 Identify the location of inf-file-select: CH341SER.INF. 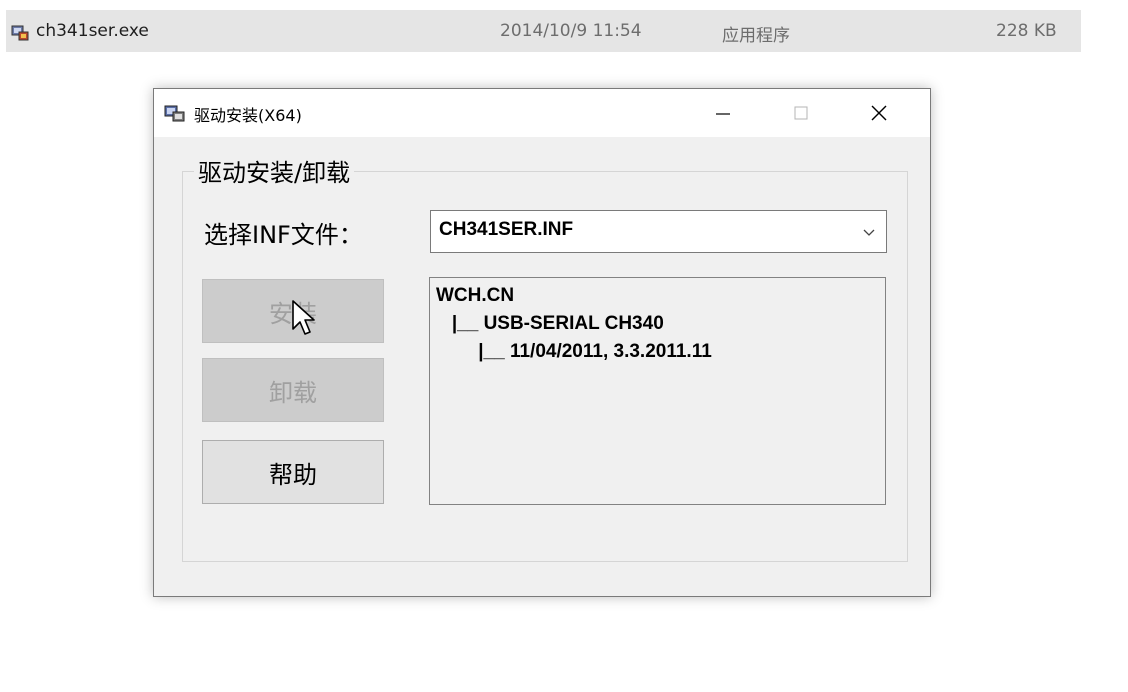
(658, 231).